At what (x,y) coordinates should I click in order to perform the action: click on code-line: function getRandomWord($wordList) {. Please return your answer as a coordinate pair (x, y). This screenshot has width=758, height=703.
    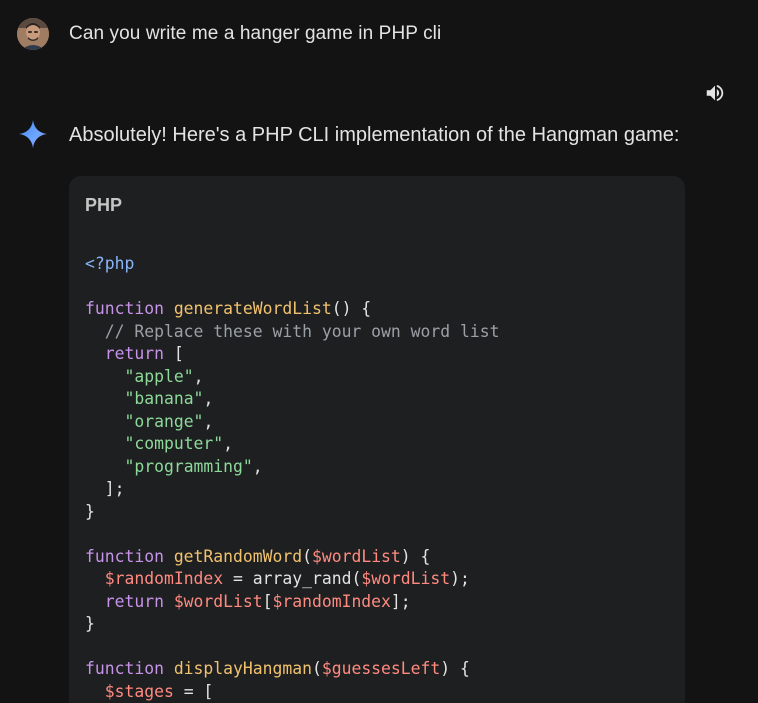
    Looking at the image, I should click on (292, 557).